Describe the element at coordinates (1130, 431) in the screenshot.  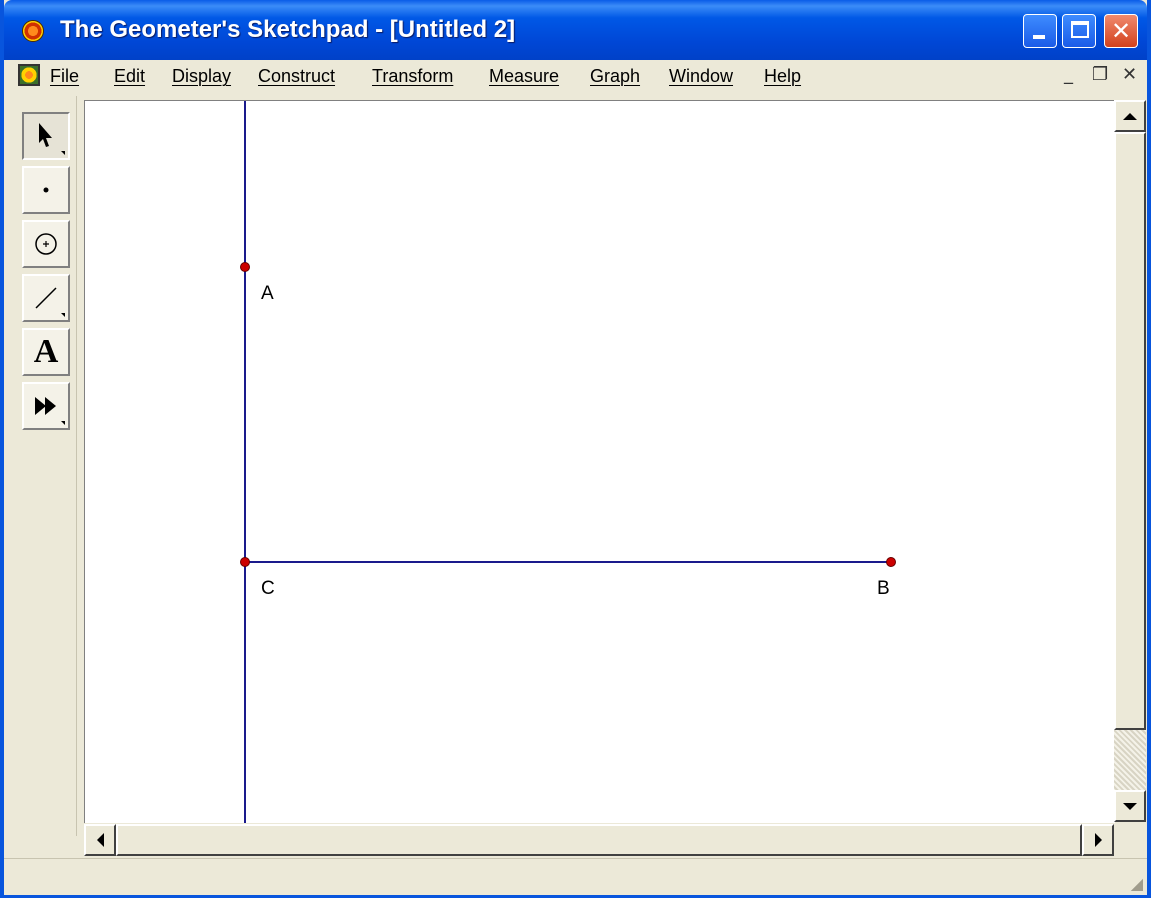
I see `vertical-scroll-thumb` at that location.